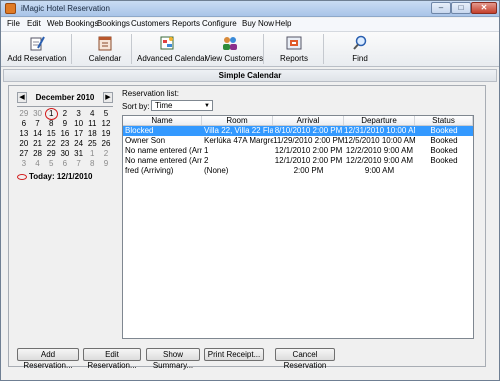 The image size is (500, 381). I want to click on advanced-calendar-button: Advanced Calendar, so click(172, 49).